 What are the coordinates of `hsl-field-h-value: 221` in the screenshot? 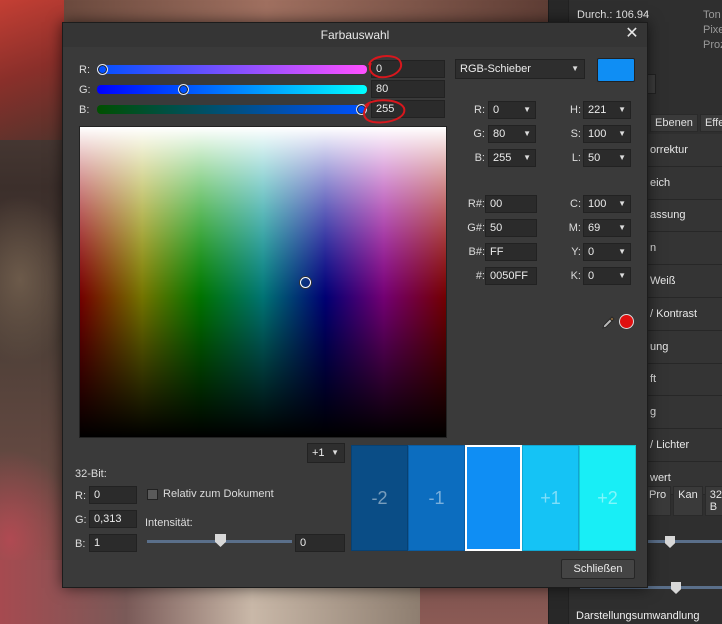 It's located at (597, 110).